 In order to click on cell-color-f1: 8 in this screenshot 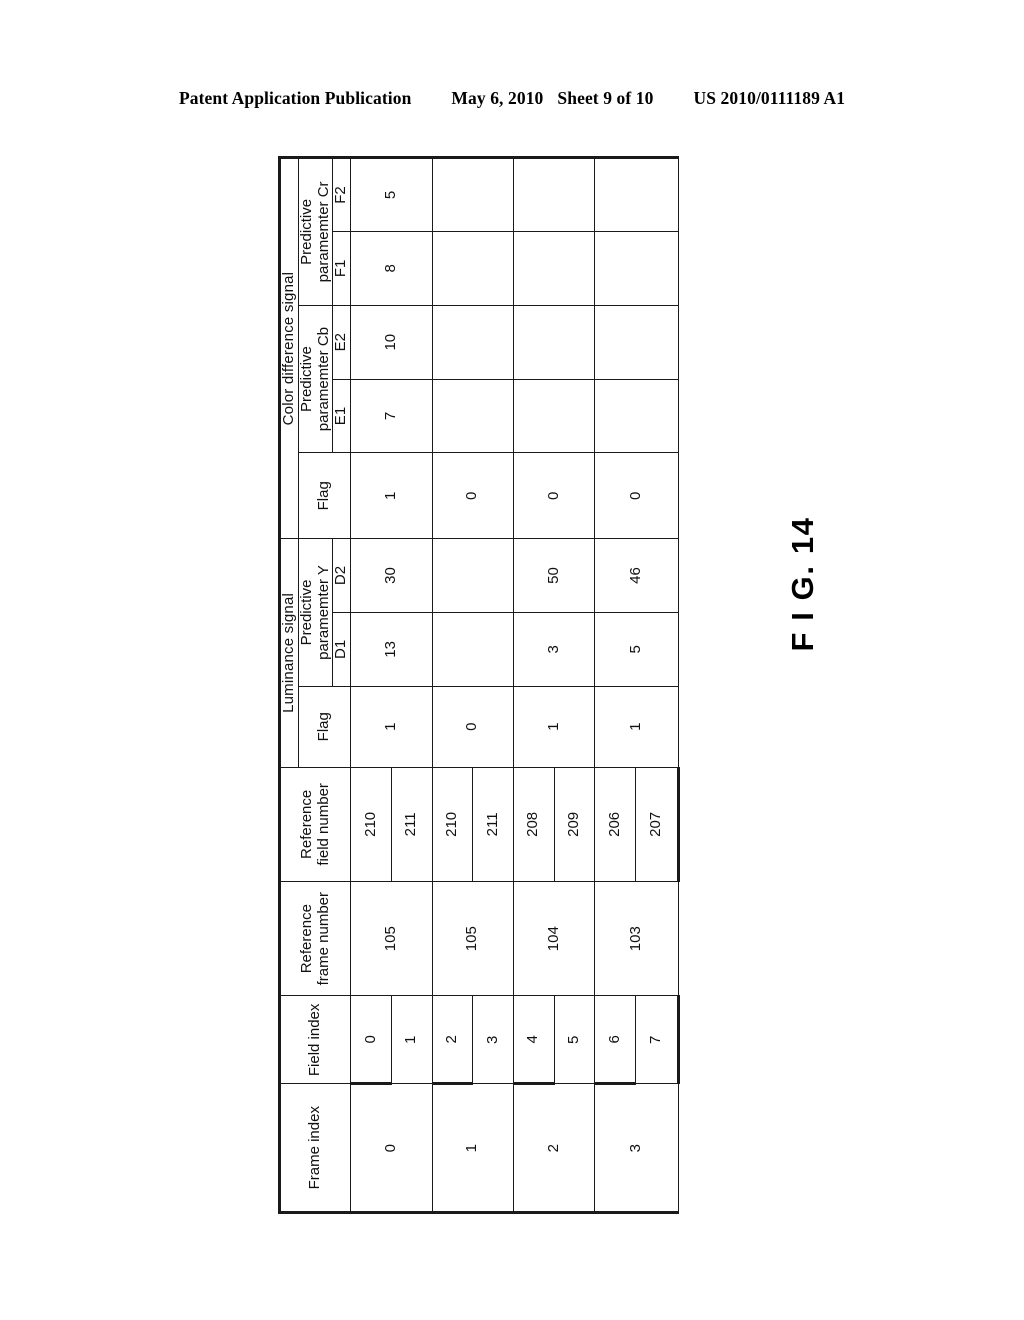, I will do `click(391, 268)`.